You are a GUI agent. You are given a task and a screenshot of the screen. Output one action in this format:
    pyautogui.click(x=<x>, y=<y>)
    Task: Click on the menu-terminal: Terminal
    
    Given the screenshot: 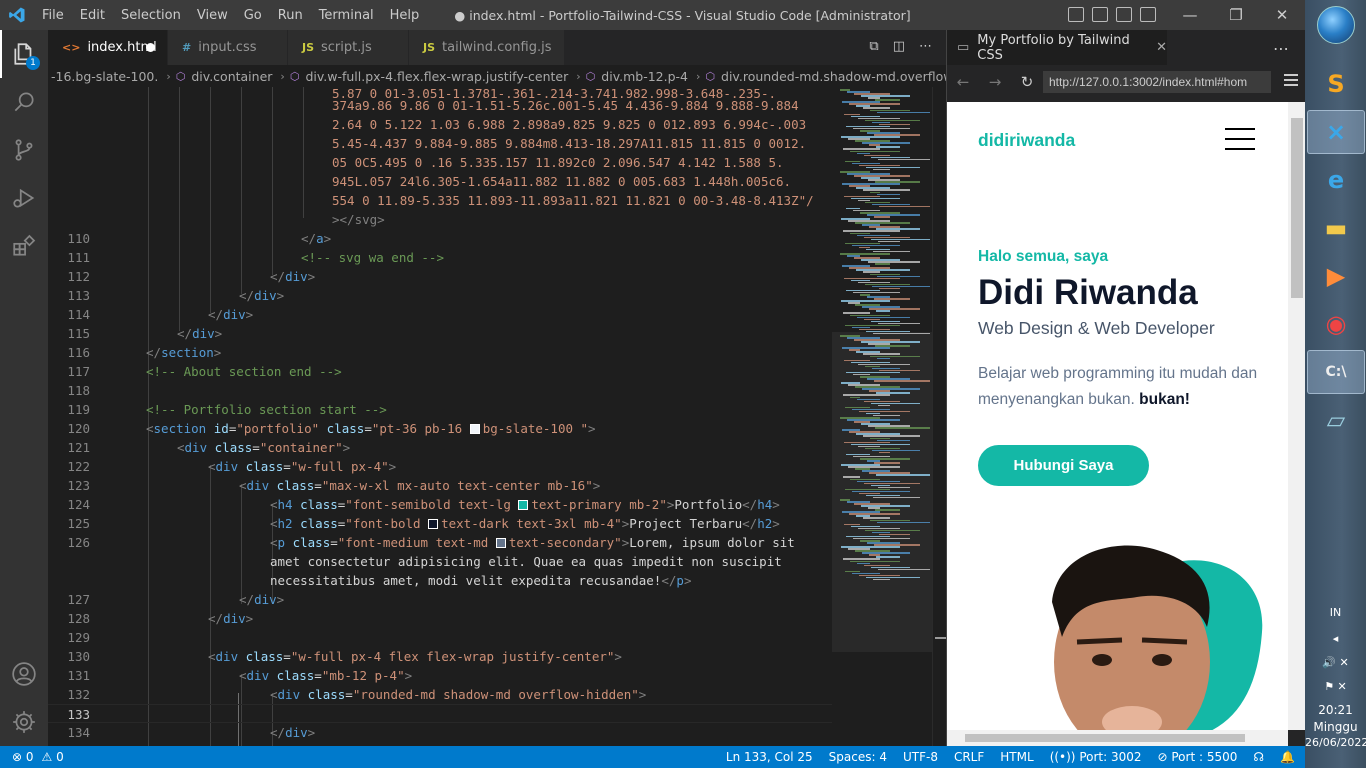 What is the action you would take?
    pyautogui.click(x=346, y=15)
    